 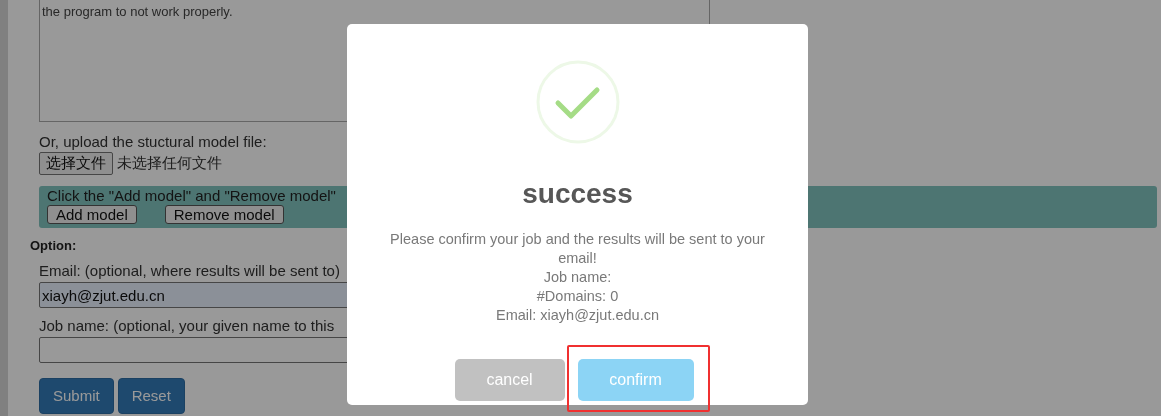 I want to click on field-label: Job name: (optional, your given name to this, so click(x=187, y=325).